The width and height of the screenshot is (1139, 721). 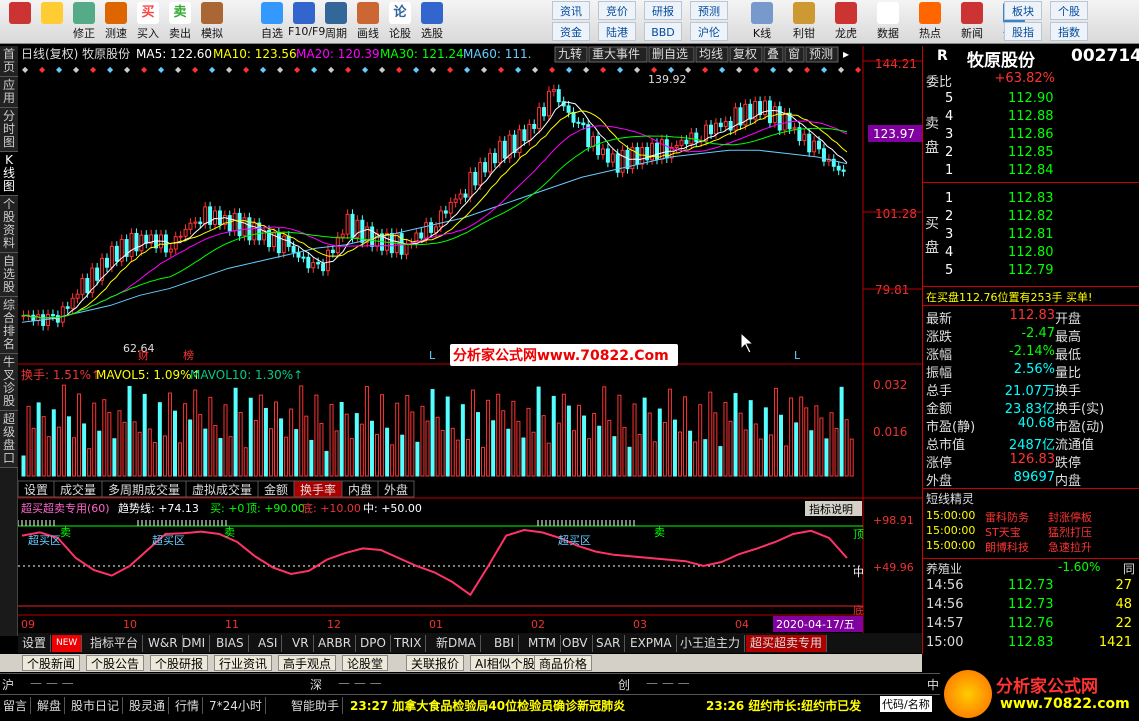 What do you see at coordinates (222, 489) in the screenshot?
I see `vol-tab-3: 虚拟成交量` at bounding box center [222, 489].